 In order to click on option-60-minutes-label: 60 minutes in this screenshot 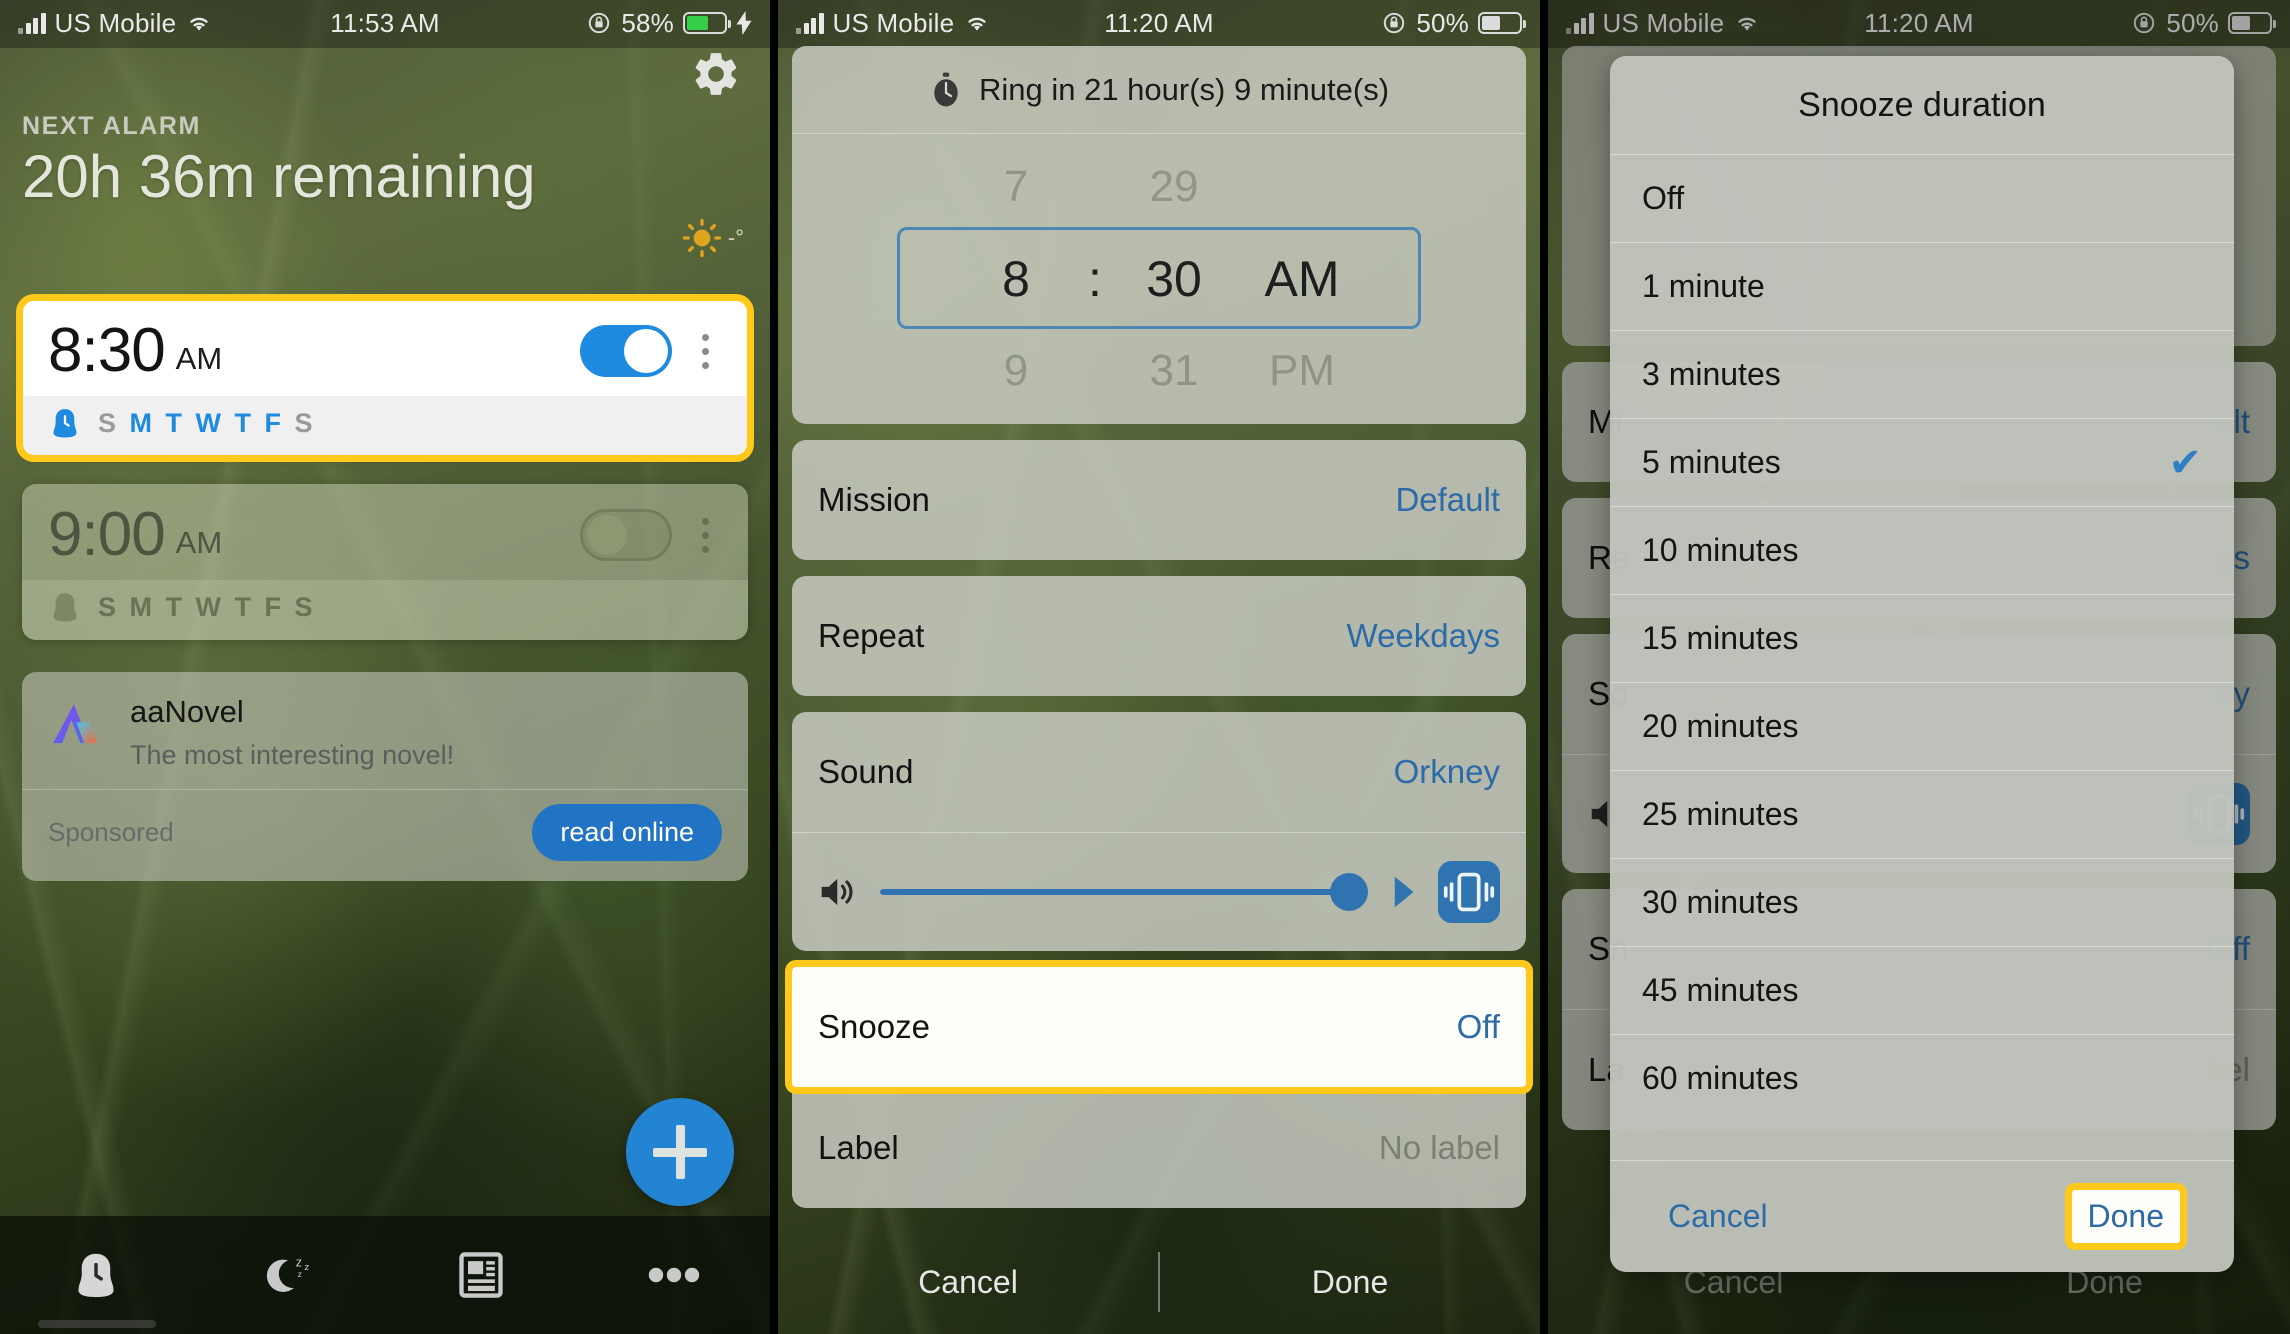, I will do `click(1720, 1078)`.